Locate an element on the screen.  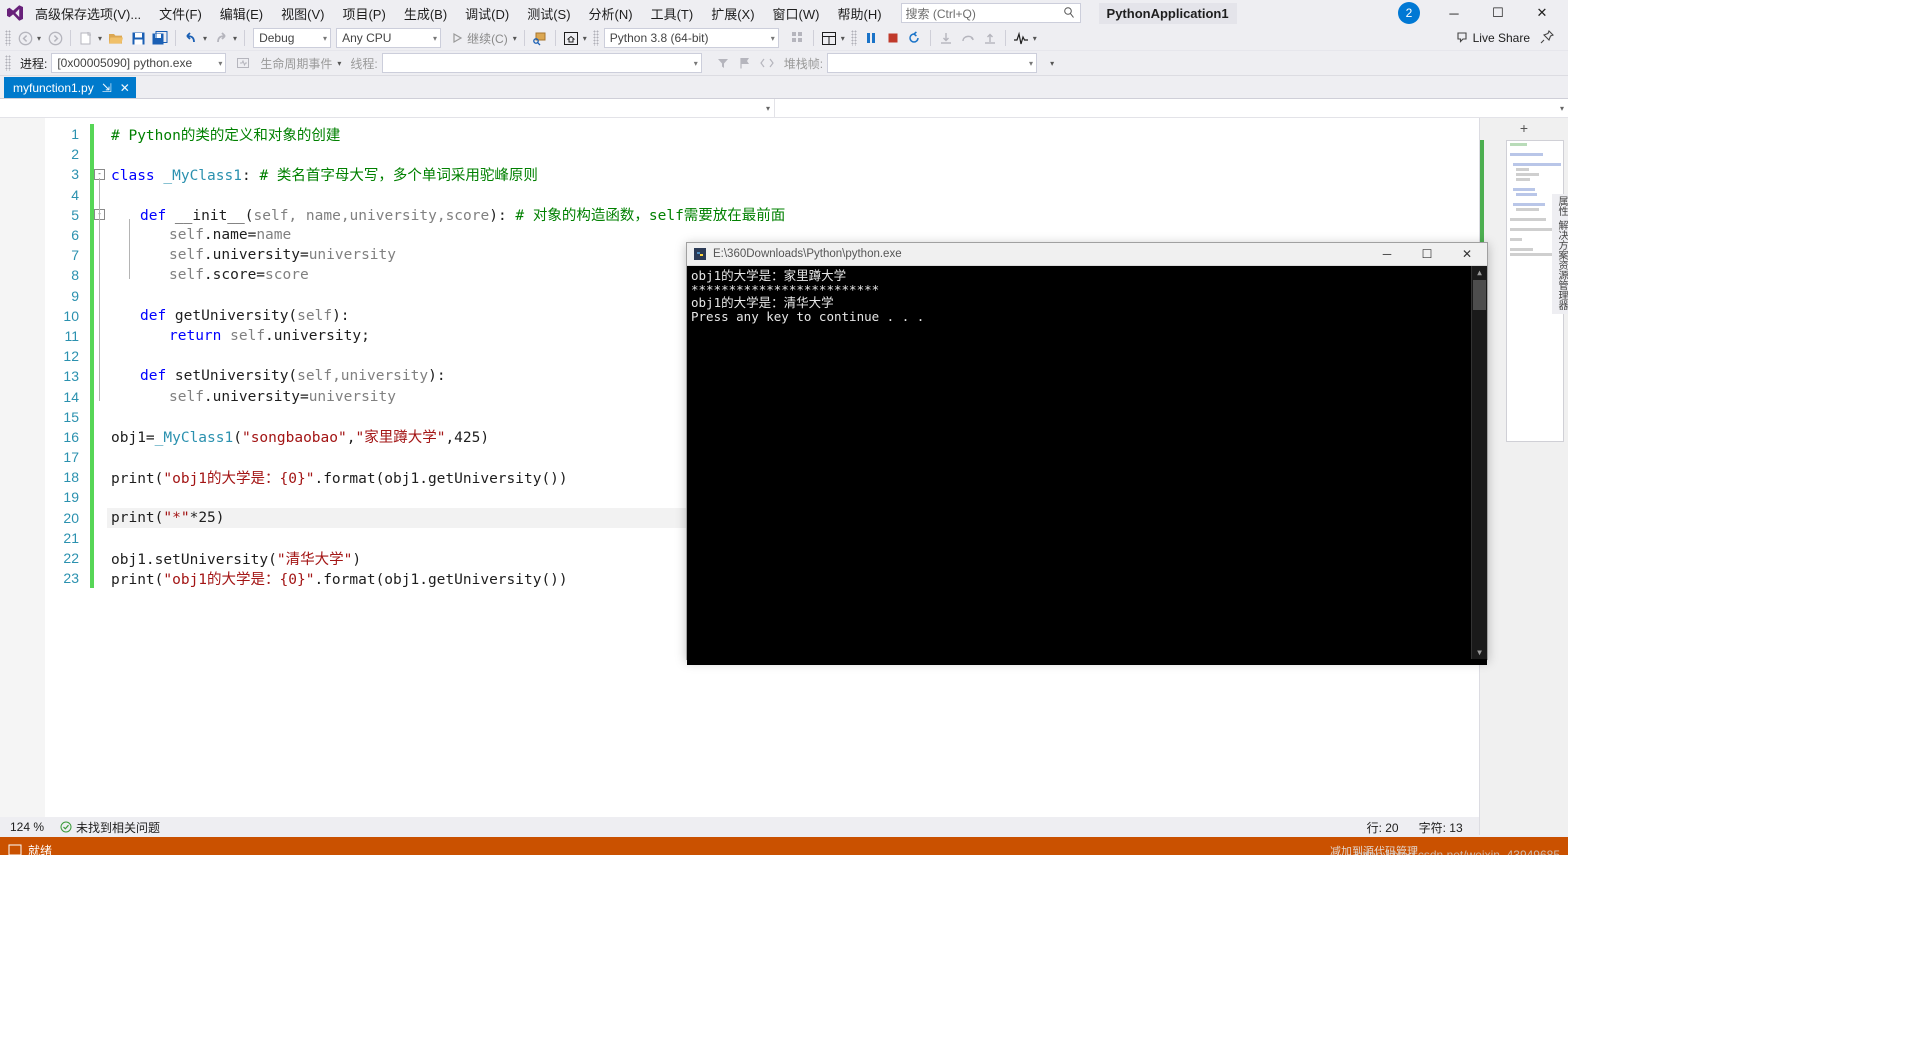
code-token: self is located at coordinates (315, 315).